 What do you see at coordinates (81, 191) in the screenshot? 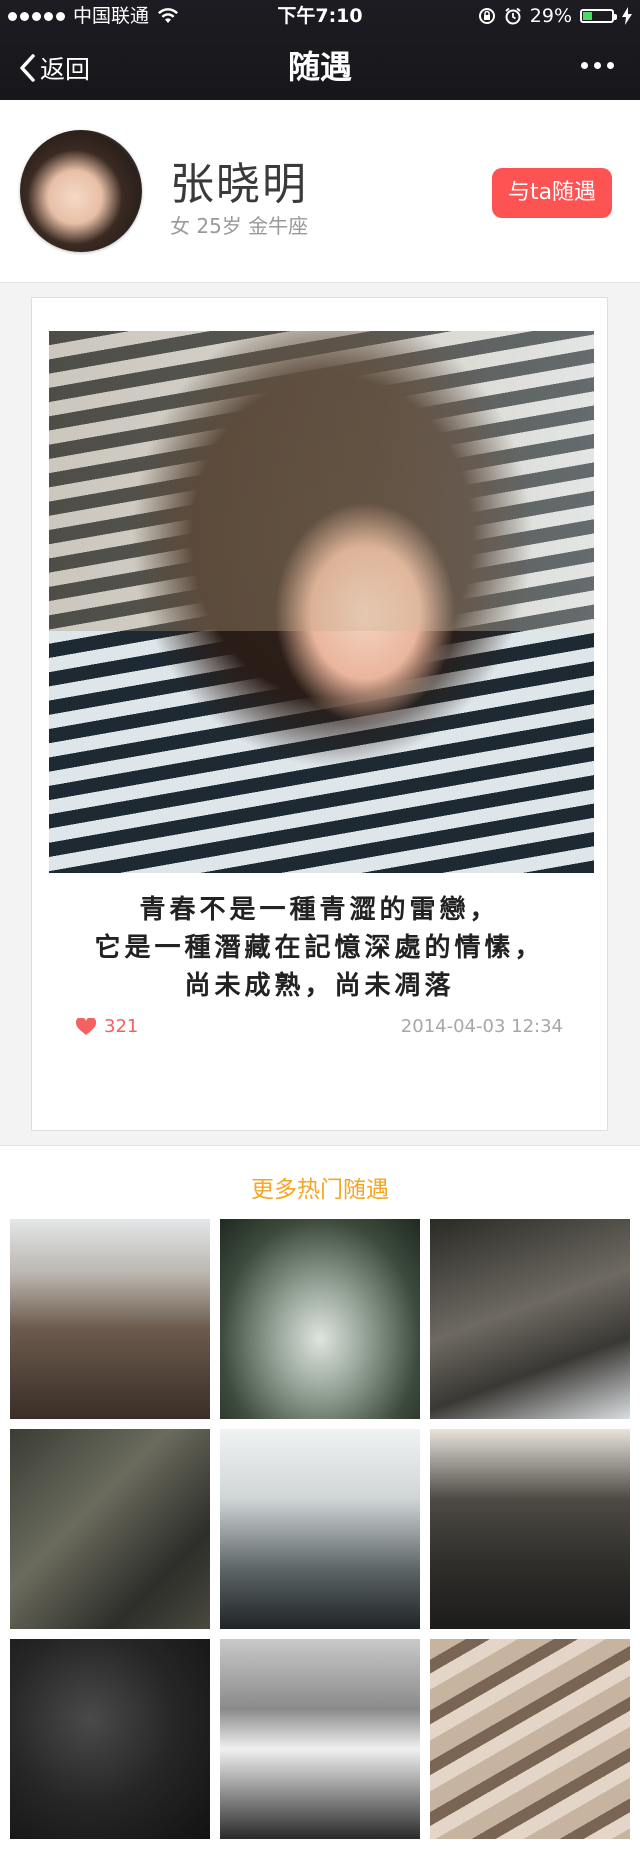
I see `avatar` at bounding box center [81, 191].